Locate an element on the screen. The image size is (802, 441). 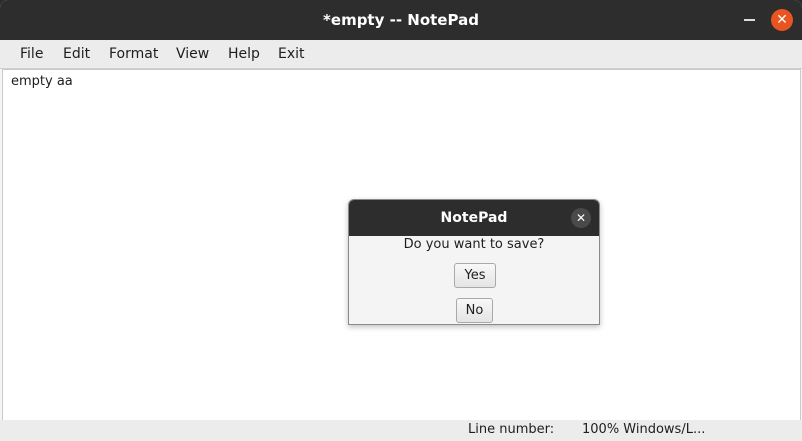
title-bar: *empty -- NotePad ✕ is located at coordinates (401, 20).